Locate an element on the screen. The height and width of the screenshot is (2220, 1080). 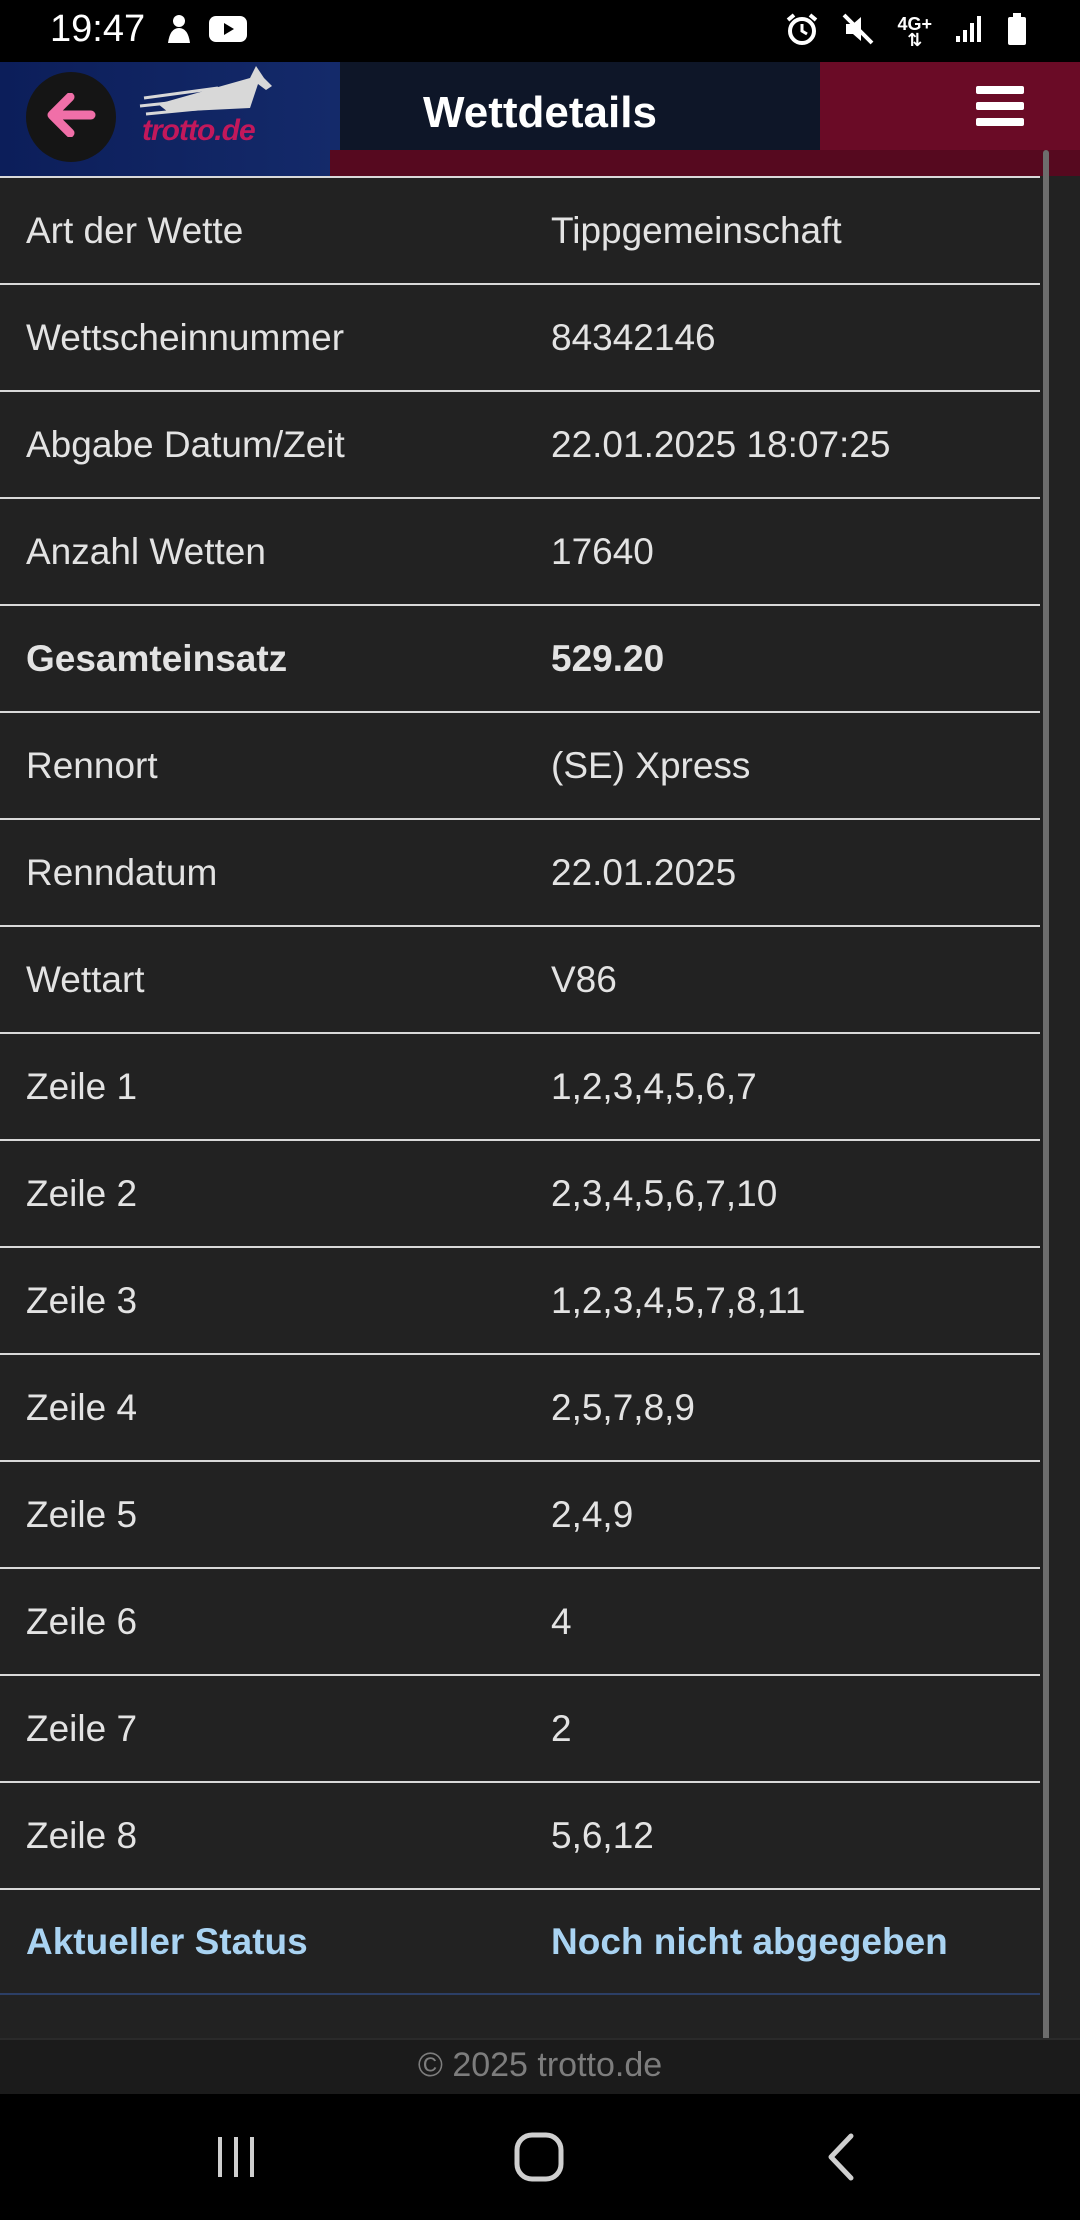
detail-label: Zeile 1 is located at coordinates (82, 1086).